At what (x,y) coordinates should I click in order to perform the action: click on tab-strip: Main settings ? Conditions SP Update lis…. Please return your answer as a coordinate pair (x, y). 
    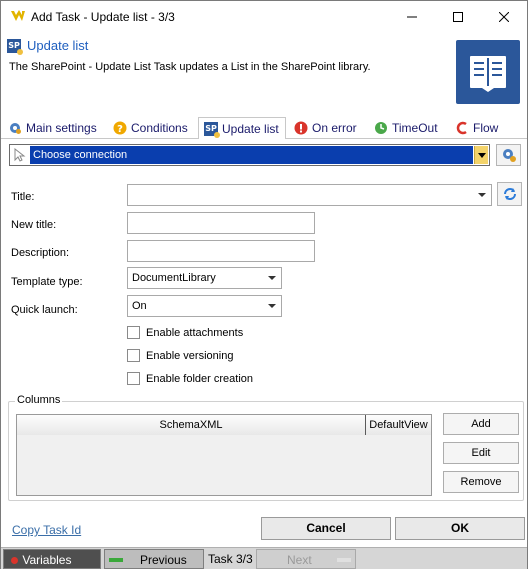
    Looking at the image, I should click on (264, 128).